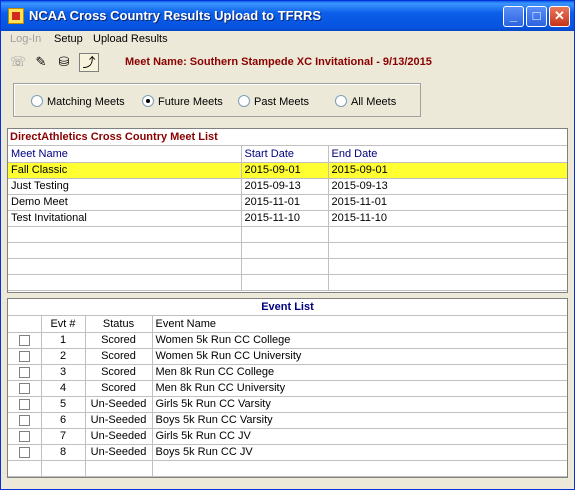 The image size is (575, 490). Describe the element at coordinates (359, 356) in the screenshot. I see `event-name-cell: Women 5k Run CC University` at that location.